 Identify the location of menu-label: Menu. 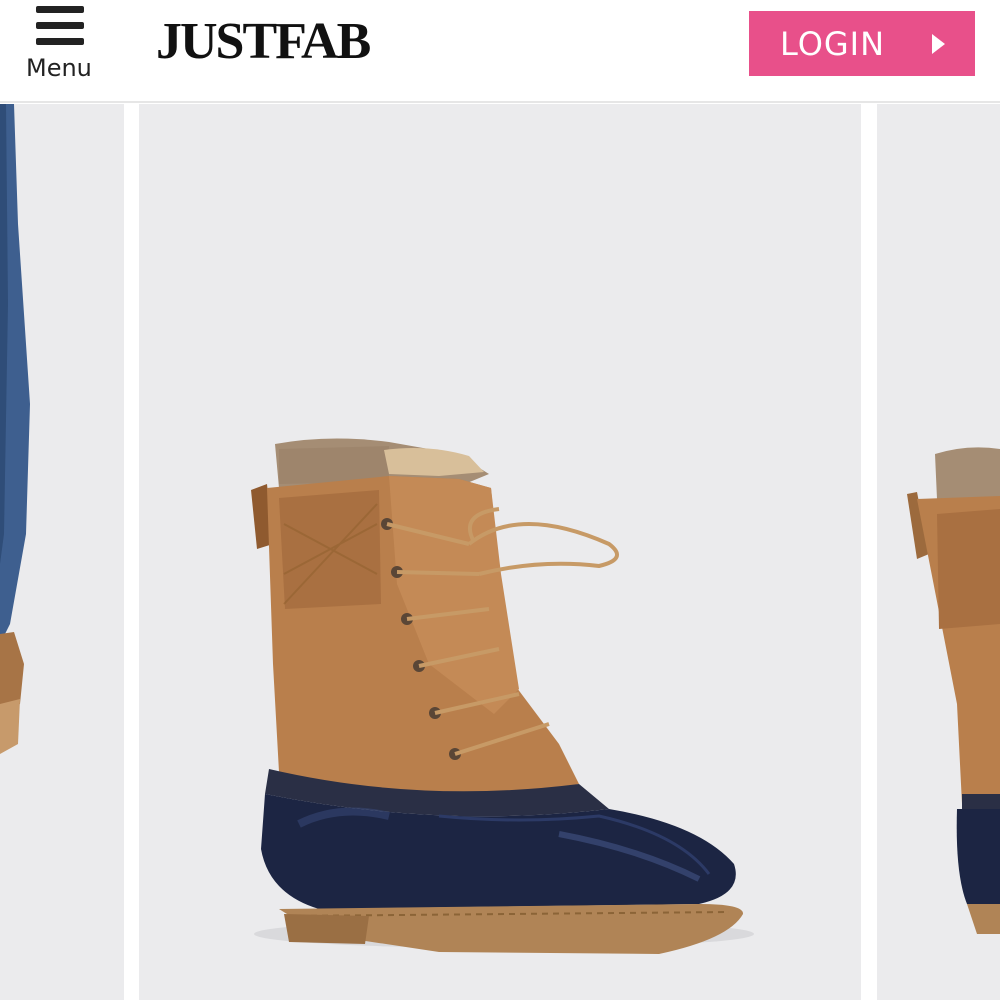
(59, 68).